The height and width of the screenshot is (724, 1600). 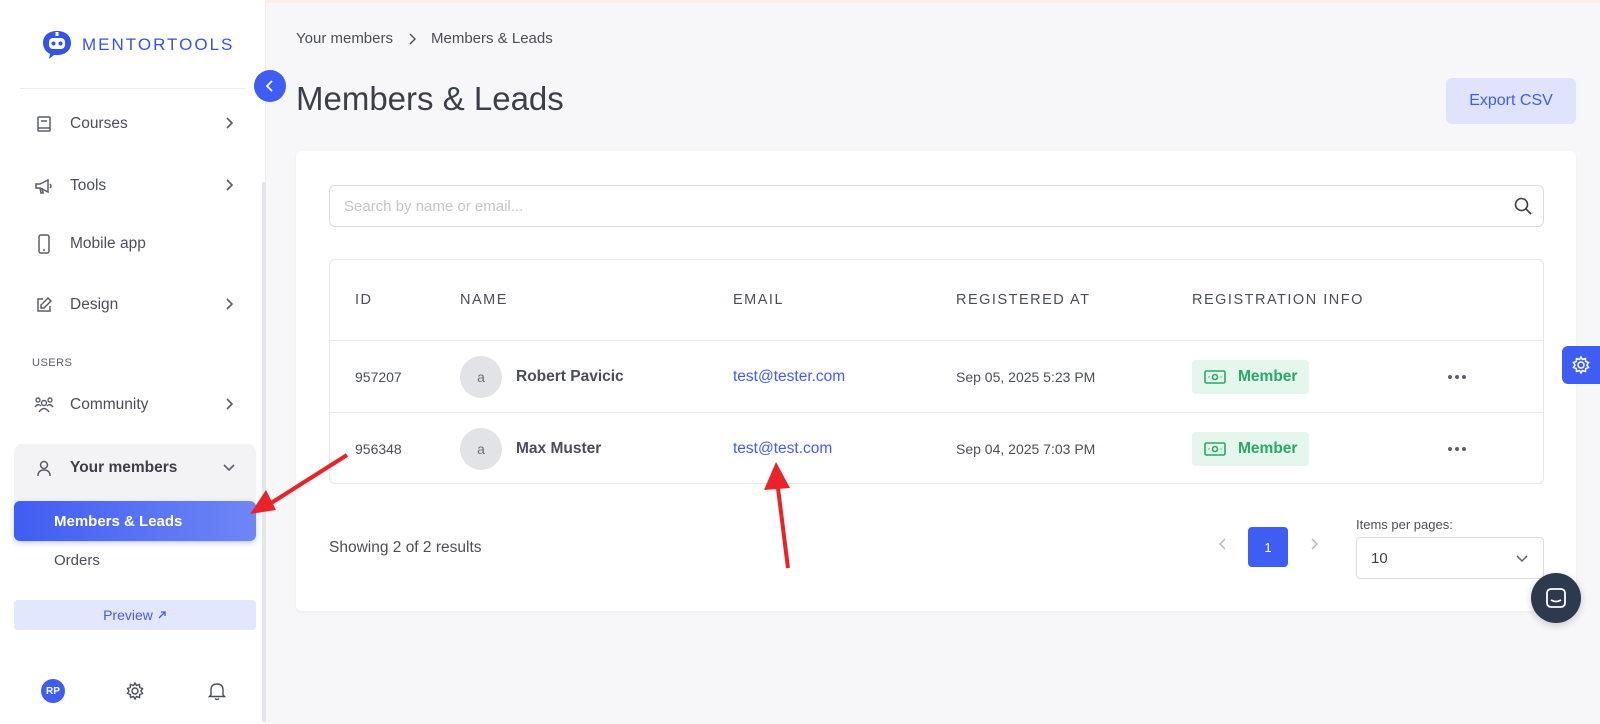 I want to click on collapse-sidebar-button, so click(x=270, y=86).